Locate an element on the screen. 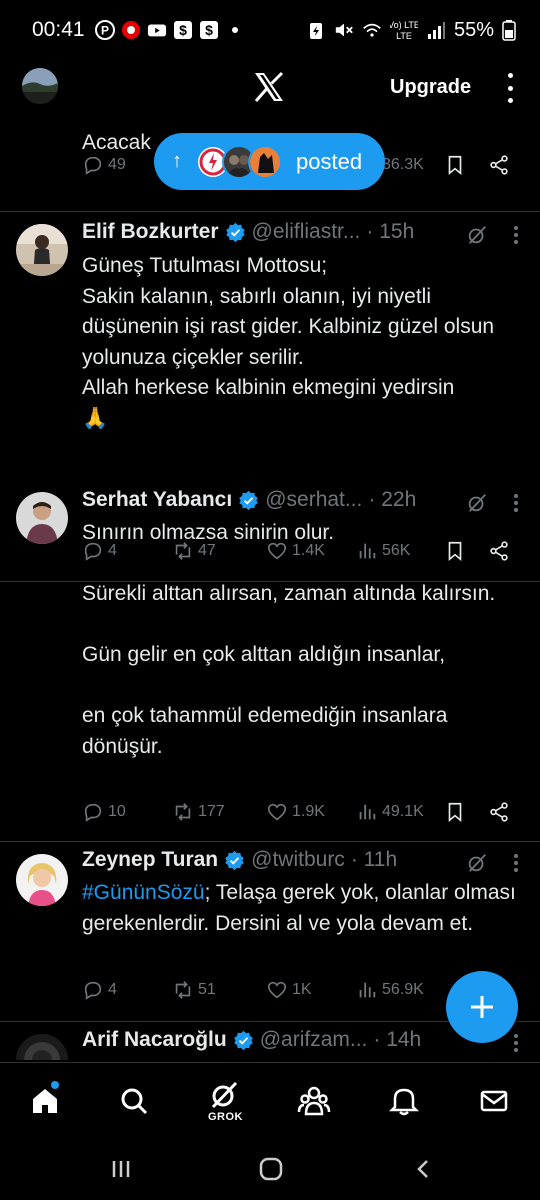 The width and height of the screenshot is (540, 1200). notifications-icon is located at coordinates (404, 1101).